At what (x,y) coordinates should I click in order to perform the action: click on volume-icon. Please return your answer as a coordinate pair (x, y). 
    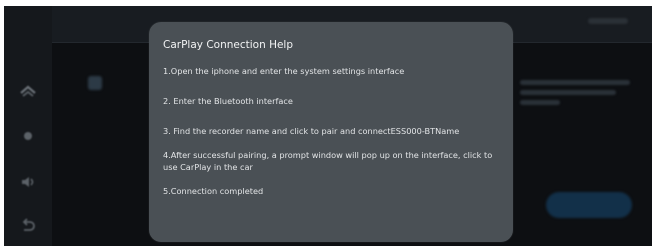
    Looking at the image, I should click on (28, 182).